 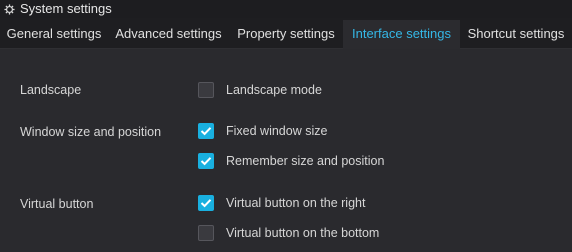 What do you see at coordinates (51, 90) in the screenshot?
I see `landscape-label: Landscape` at bounding box center [51, 90].